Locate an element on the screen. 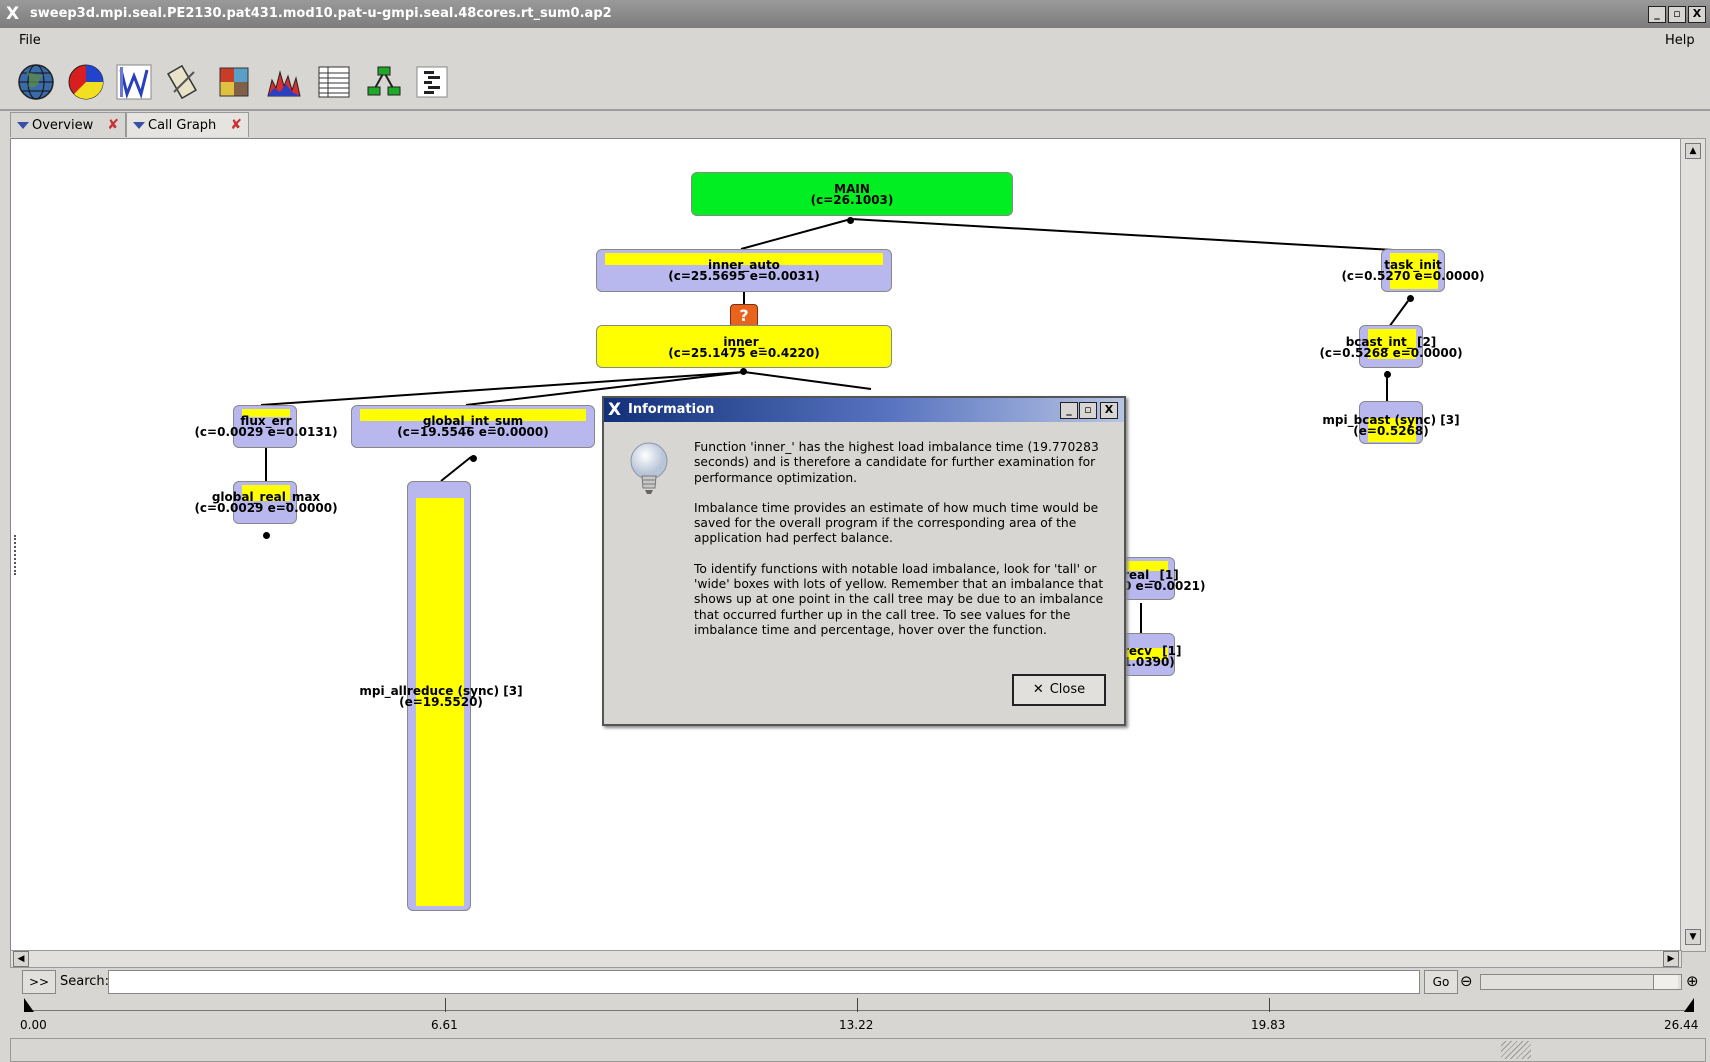 This screenshot has width=1710, height=1062. dialog-title: Information is located at coordinates (671, 409).